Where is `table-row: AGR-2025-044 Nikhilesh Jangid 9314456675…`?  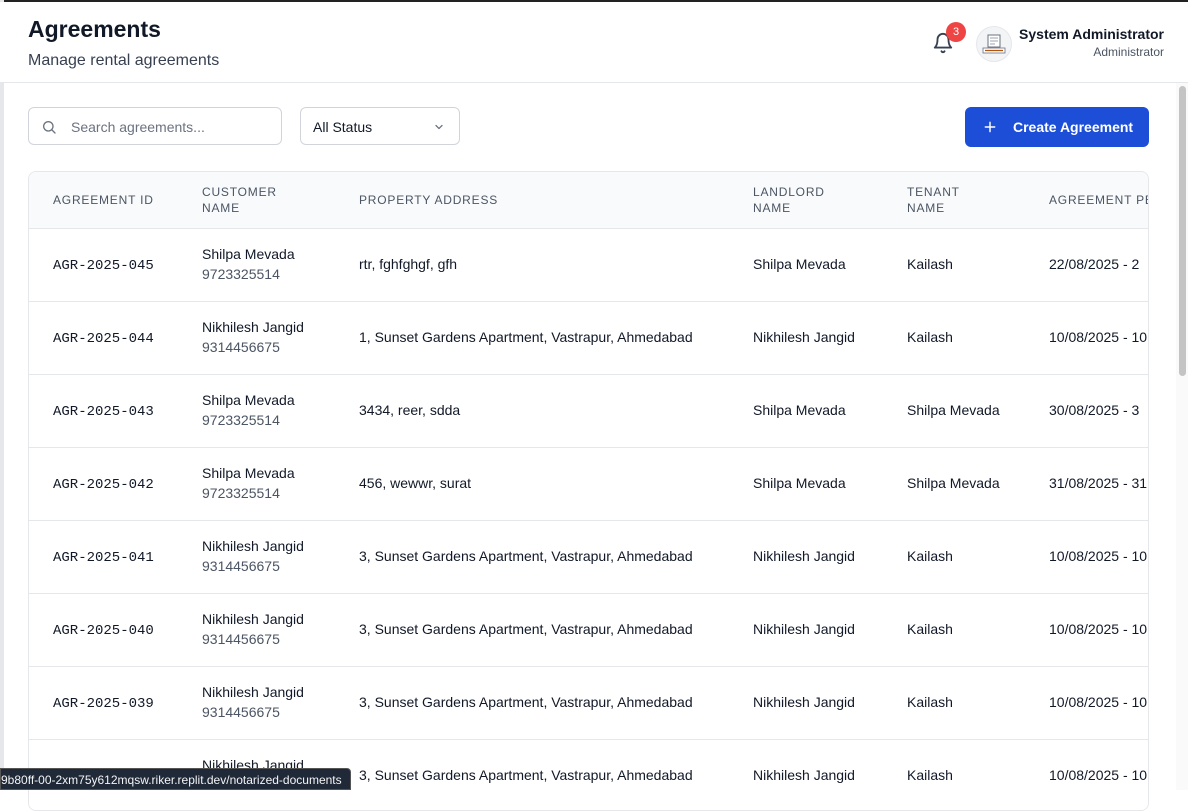 table-row: AGR-2025-044 Nikhilesh Jangid 9314456675… is located at coordinates (588, 338).